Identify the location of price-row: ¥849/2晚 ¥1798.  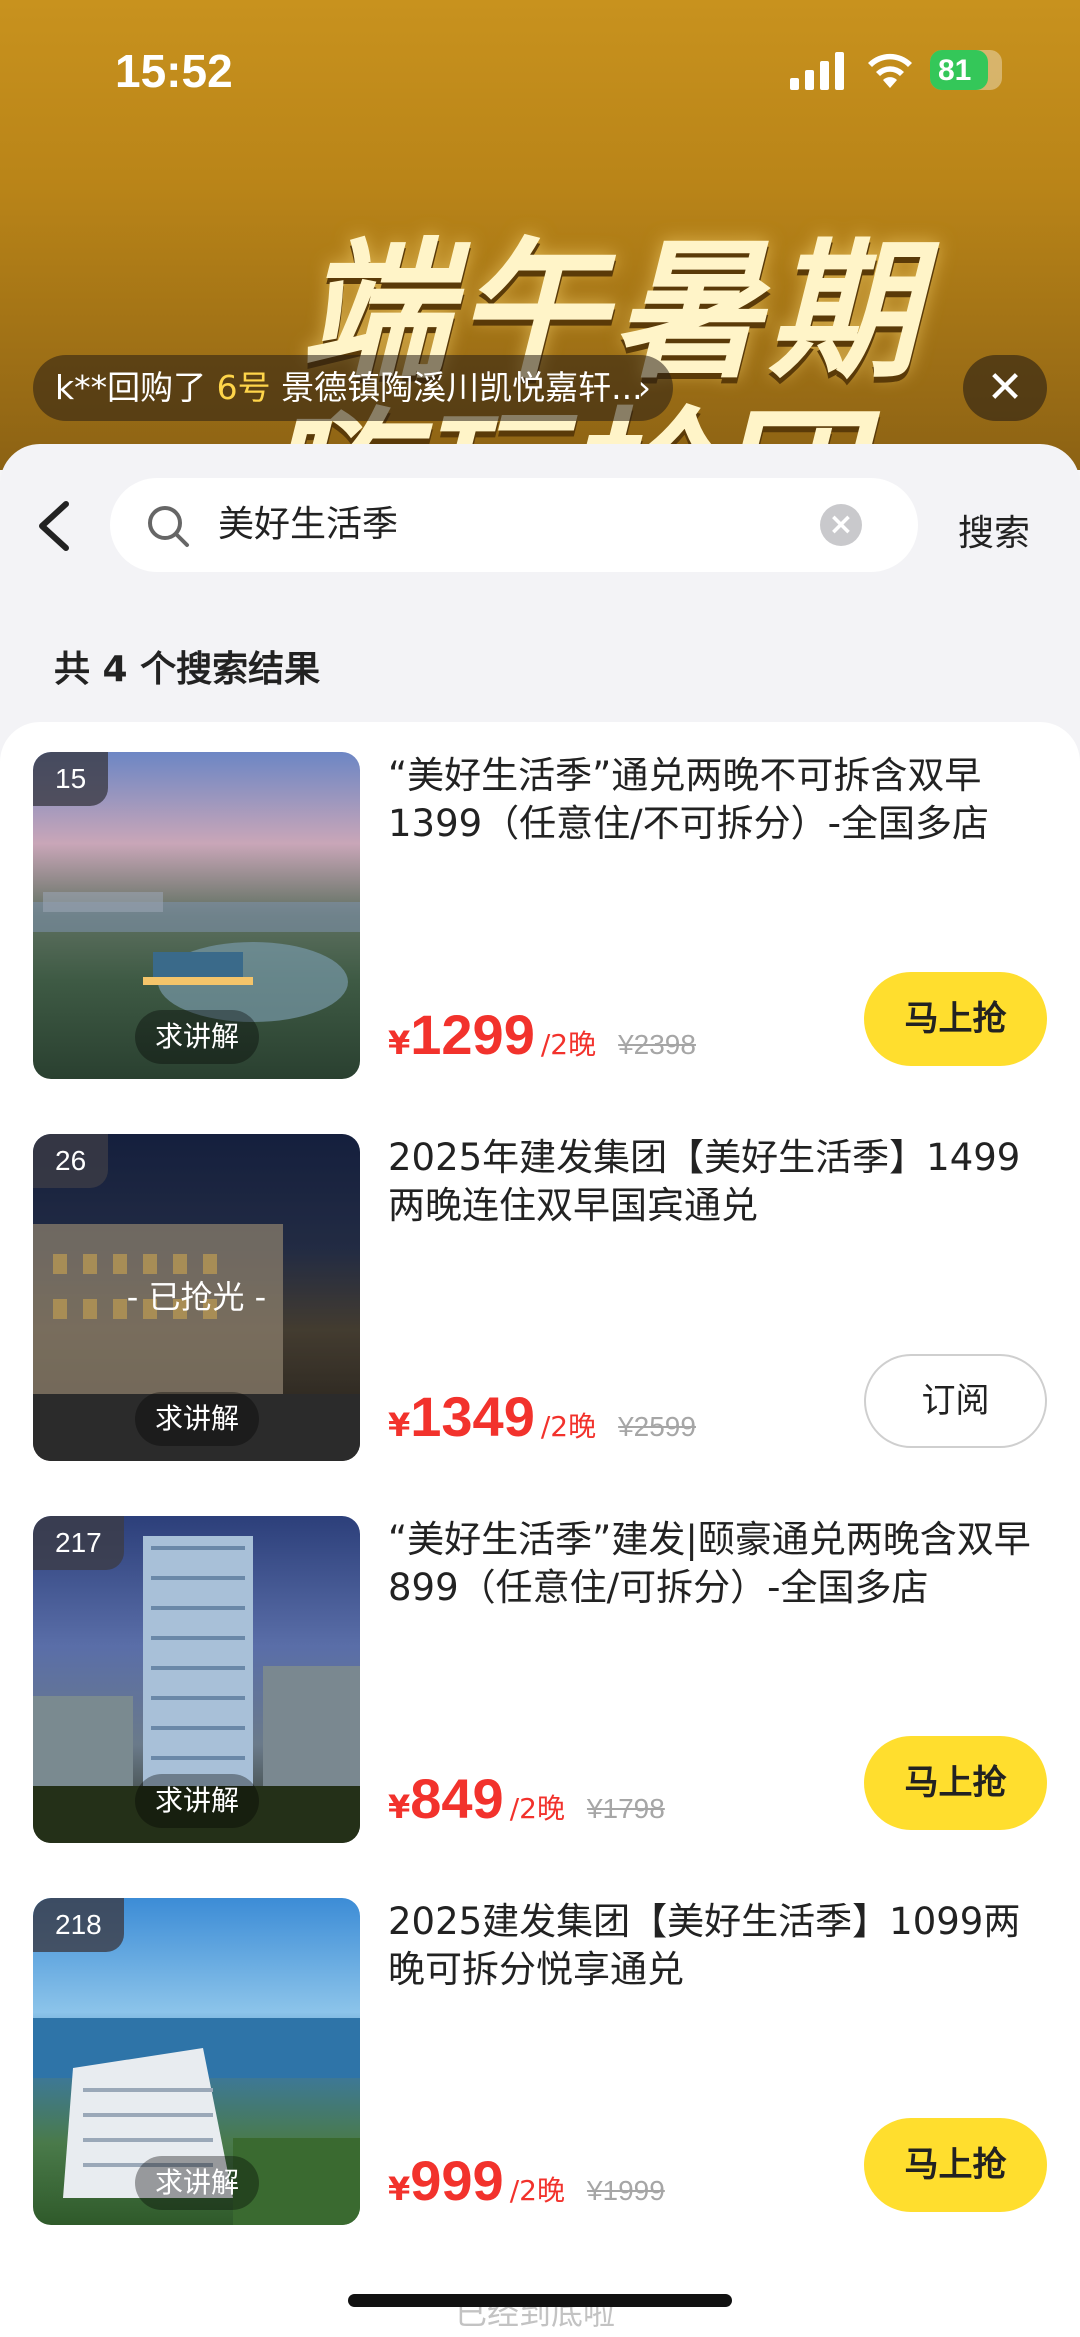
(526, 1798).